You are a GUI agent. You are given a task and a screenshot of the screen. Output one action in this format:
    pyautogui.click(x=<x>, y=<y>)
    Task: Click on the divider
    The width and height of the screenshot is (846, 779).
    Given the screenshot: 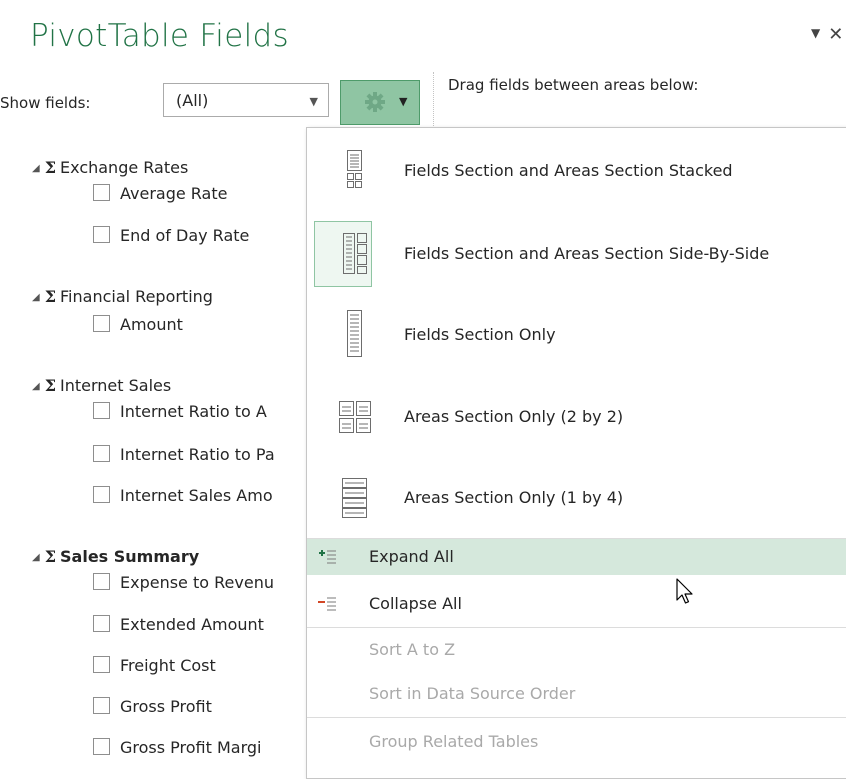 What is the action you would take?
    pyautogui.click(x=433, y=100)
    